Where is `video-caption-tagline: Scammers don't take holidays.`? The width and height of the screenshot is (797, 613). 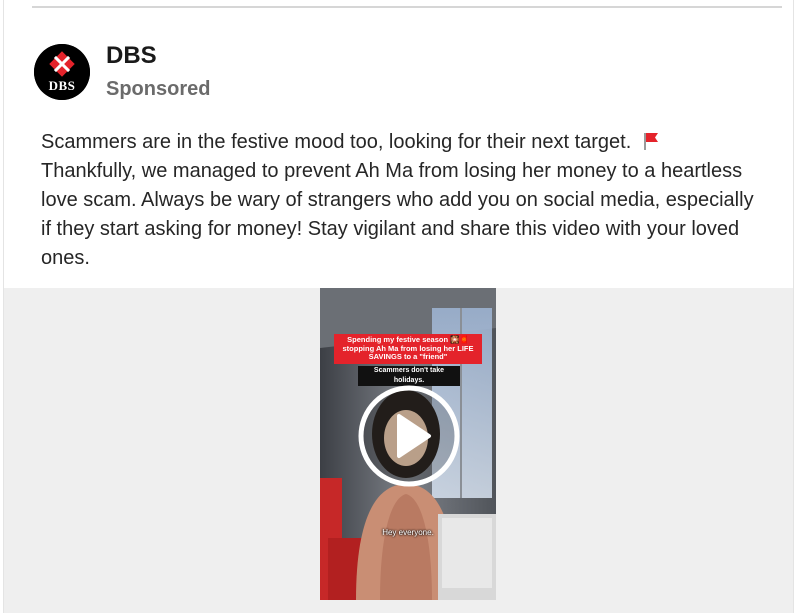
video-caption-tagline: Scammers don't take holidays. is located at coordinates (409, 376).